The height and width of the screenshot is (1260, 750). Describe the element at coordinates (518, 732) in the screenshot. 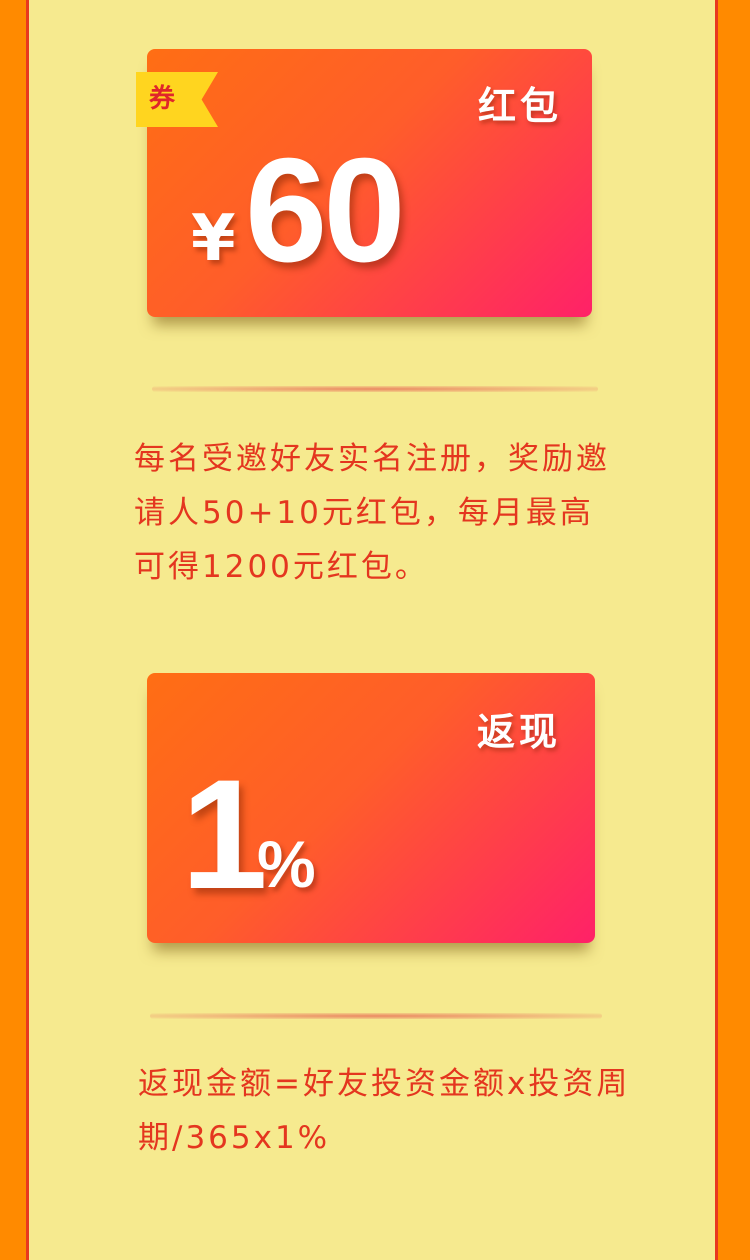

I see `cashback-label: 返现` at that location.